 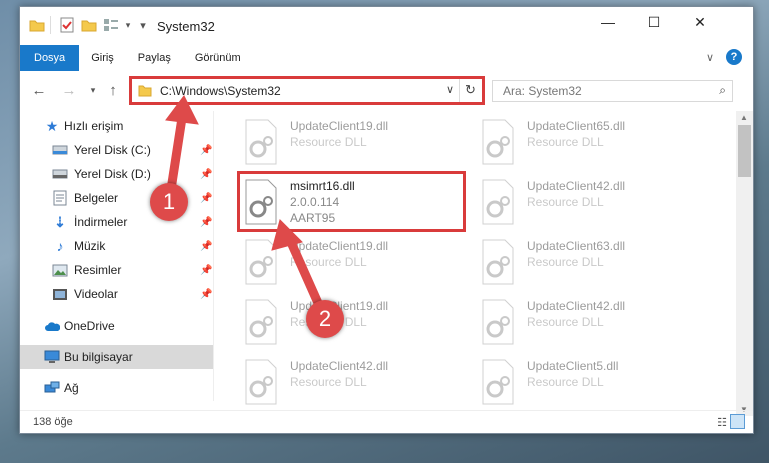 What do you see at coordinates (169, 202) in the screenshot?
I see `step-badge-1: 1` at bounding box center [169, 202].